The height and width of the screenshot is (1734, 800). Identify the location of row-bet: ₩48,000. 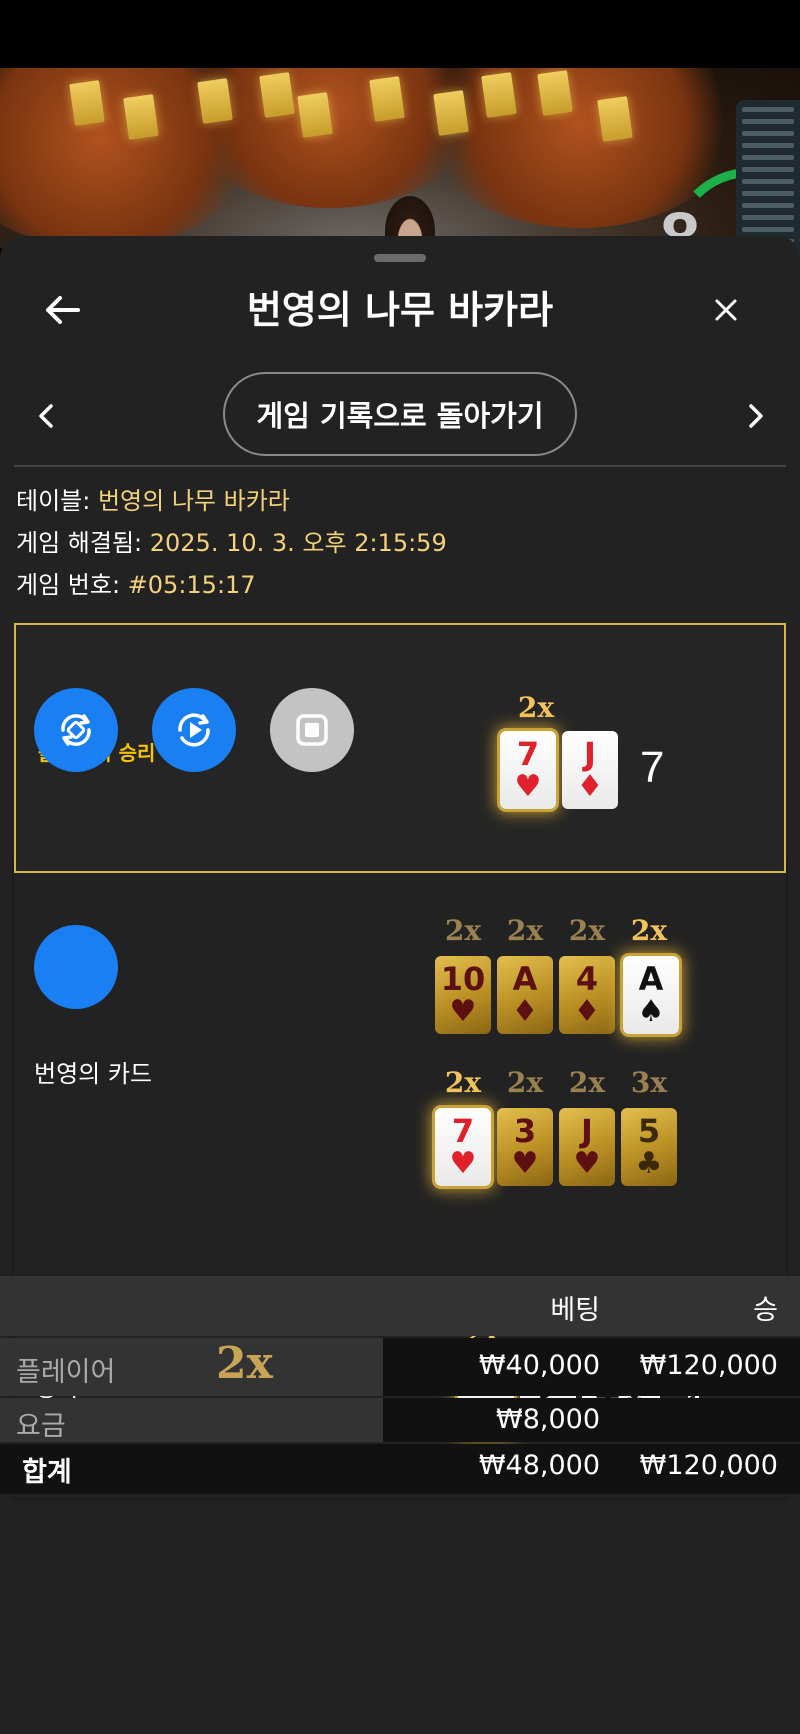
(539, 1465).